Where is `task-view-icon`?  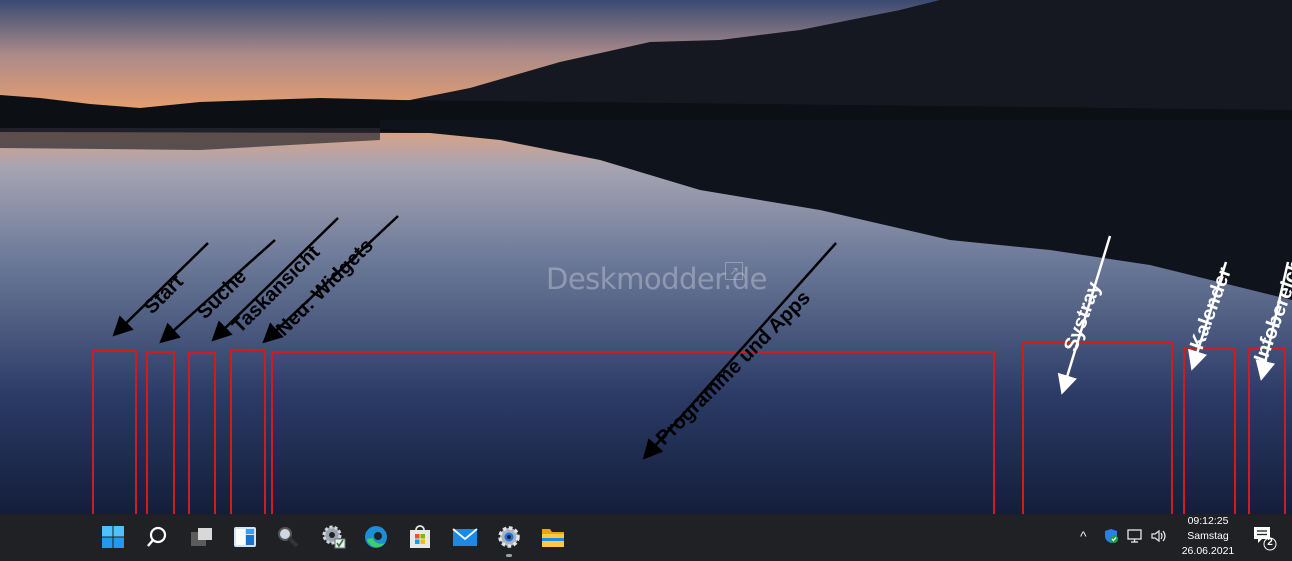
task-view-icon is located at coordinates (201, 537).